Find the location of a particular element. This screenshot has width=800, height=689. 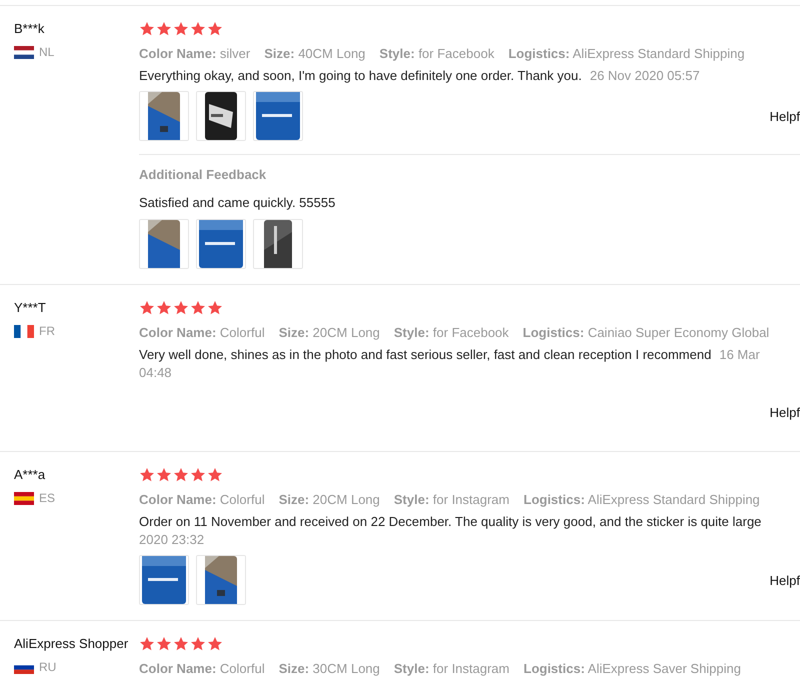

country-code: RU is located at coordinates (47, 667).